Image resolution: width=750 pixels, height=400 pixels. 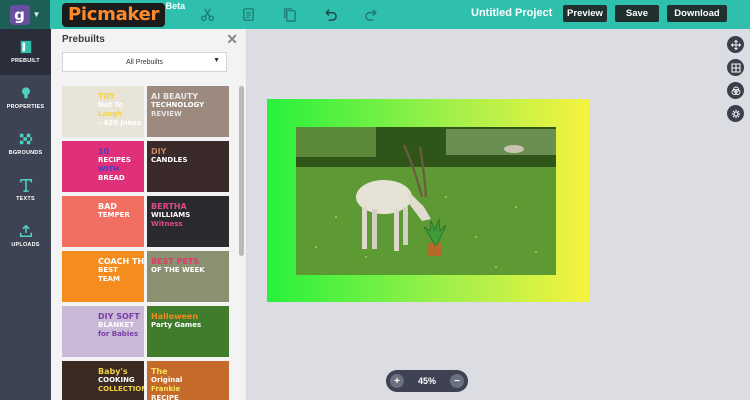 I want to click on photo-scene, so click(x=426, y=201).